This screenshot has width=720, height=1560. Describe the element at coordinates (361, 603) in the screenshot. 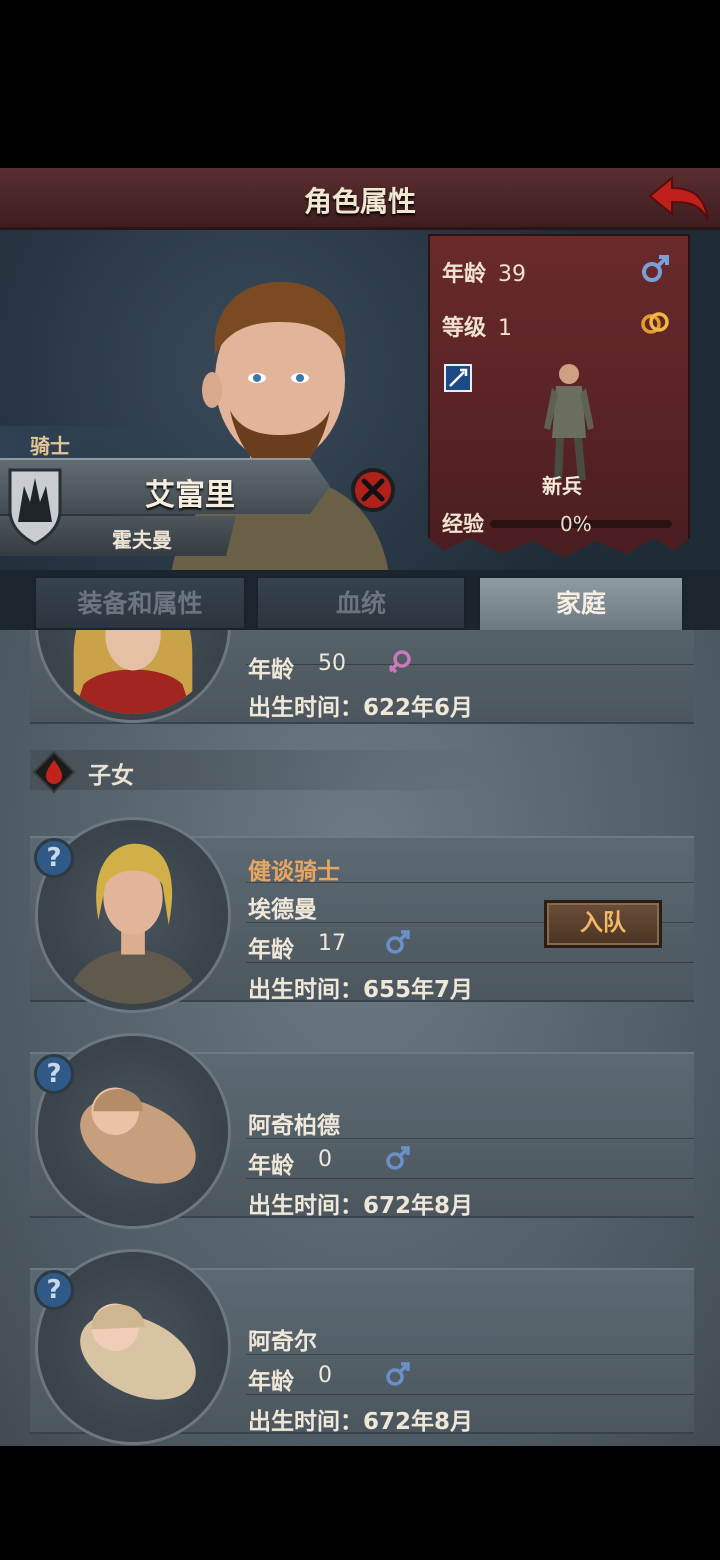

I see `tab-bloodline: 血统` at that location.